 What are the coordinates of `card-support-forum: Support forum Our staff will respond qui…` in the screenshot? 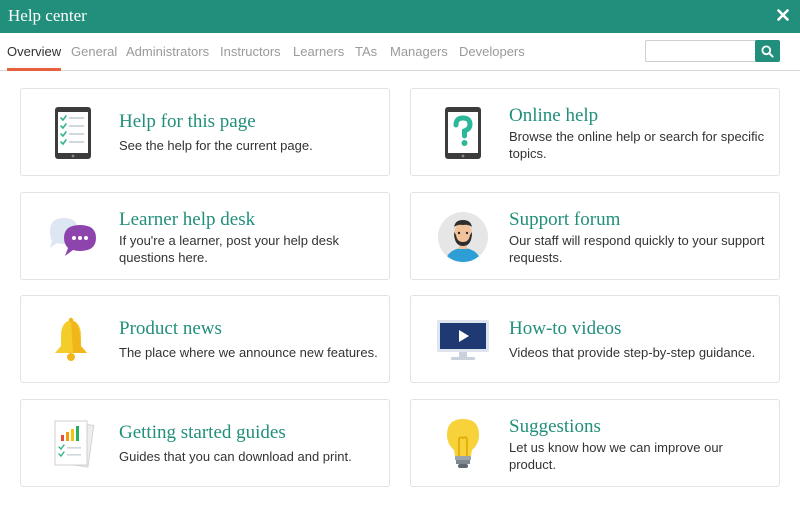 It's located at (595, 236).